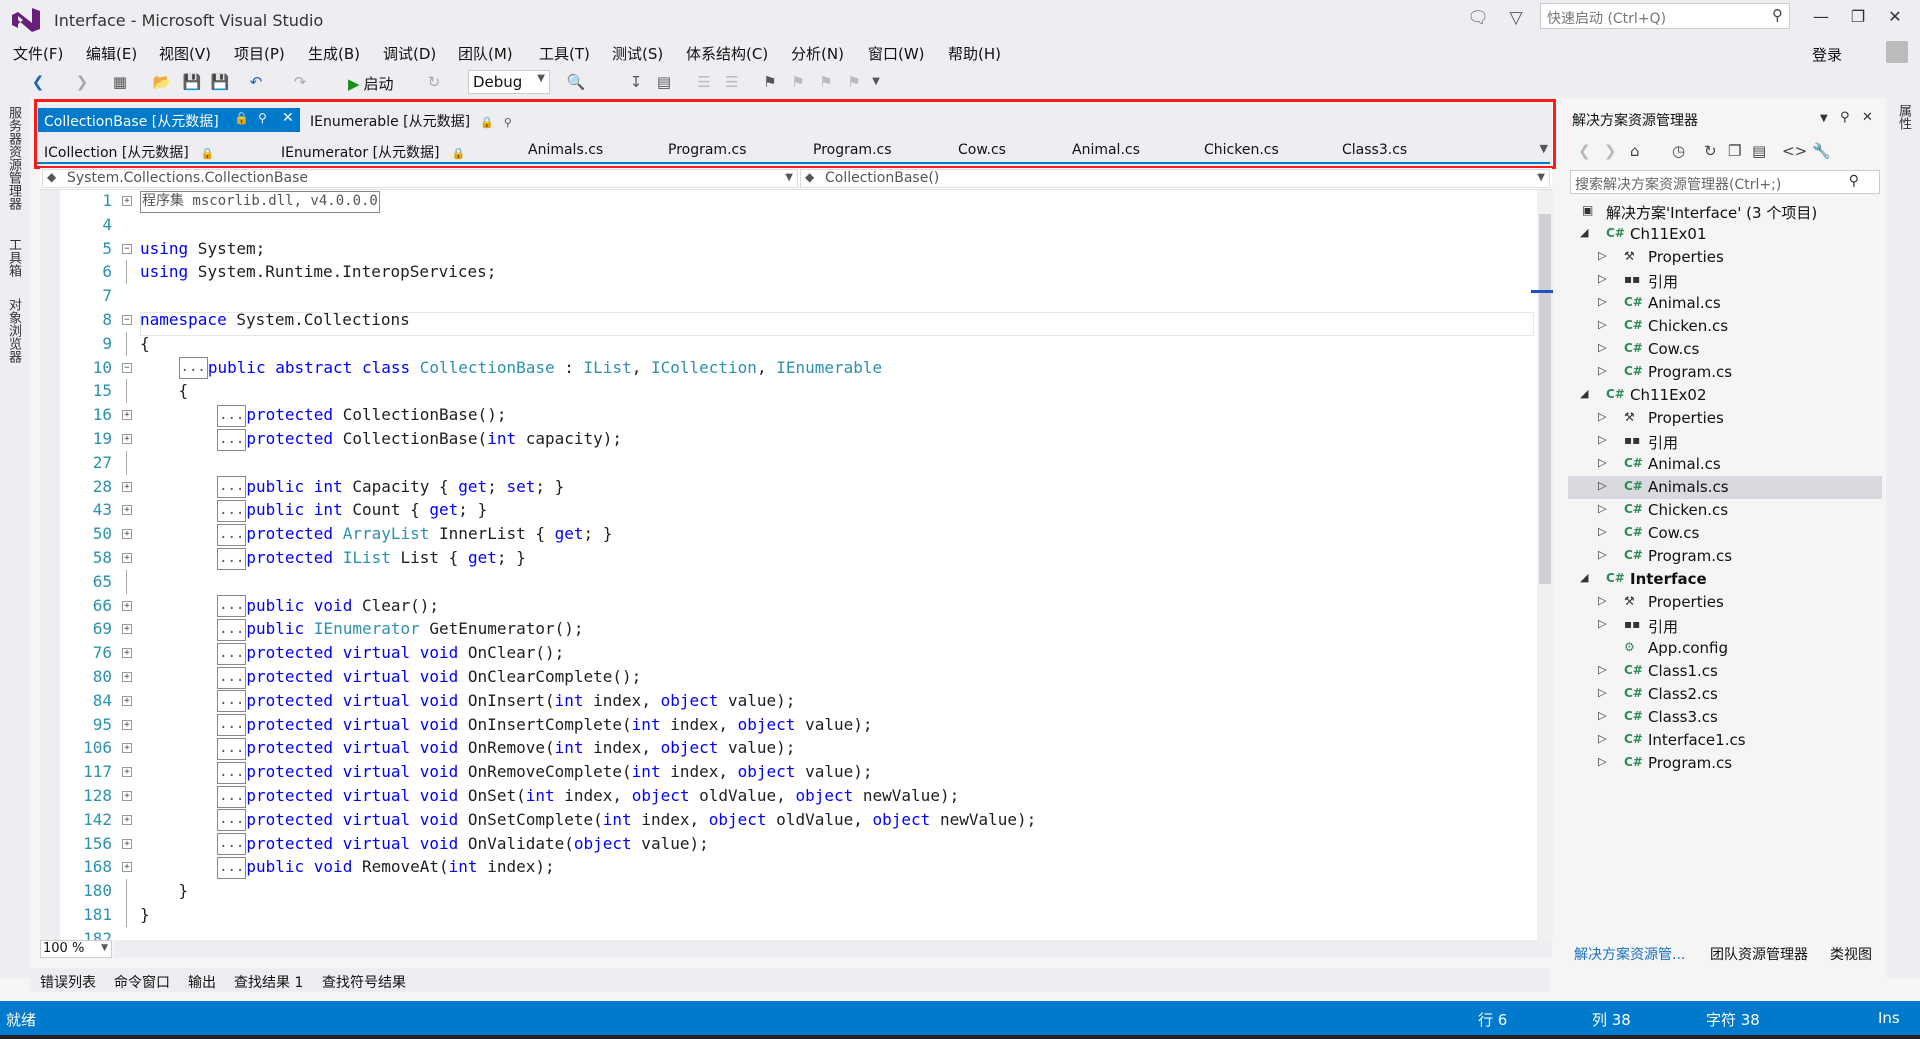 The image size is (1920, 1039). I want to click on scroll-thumb, so click(1545, 399).